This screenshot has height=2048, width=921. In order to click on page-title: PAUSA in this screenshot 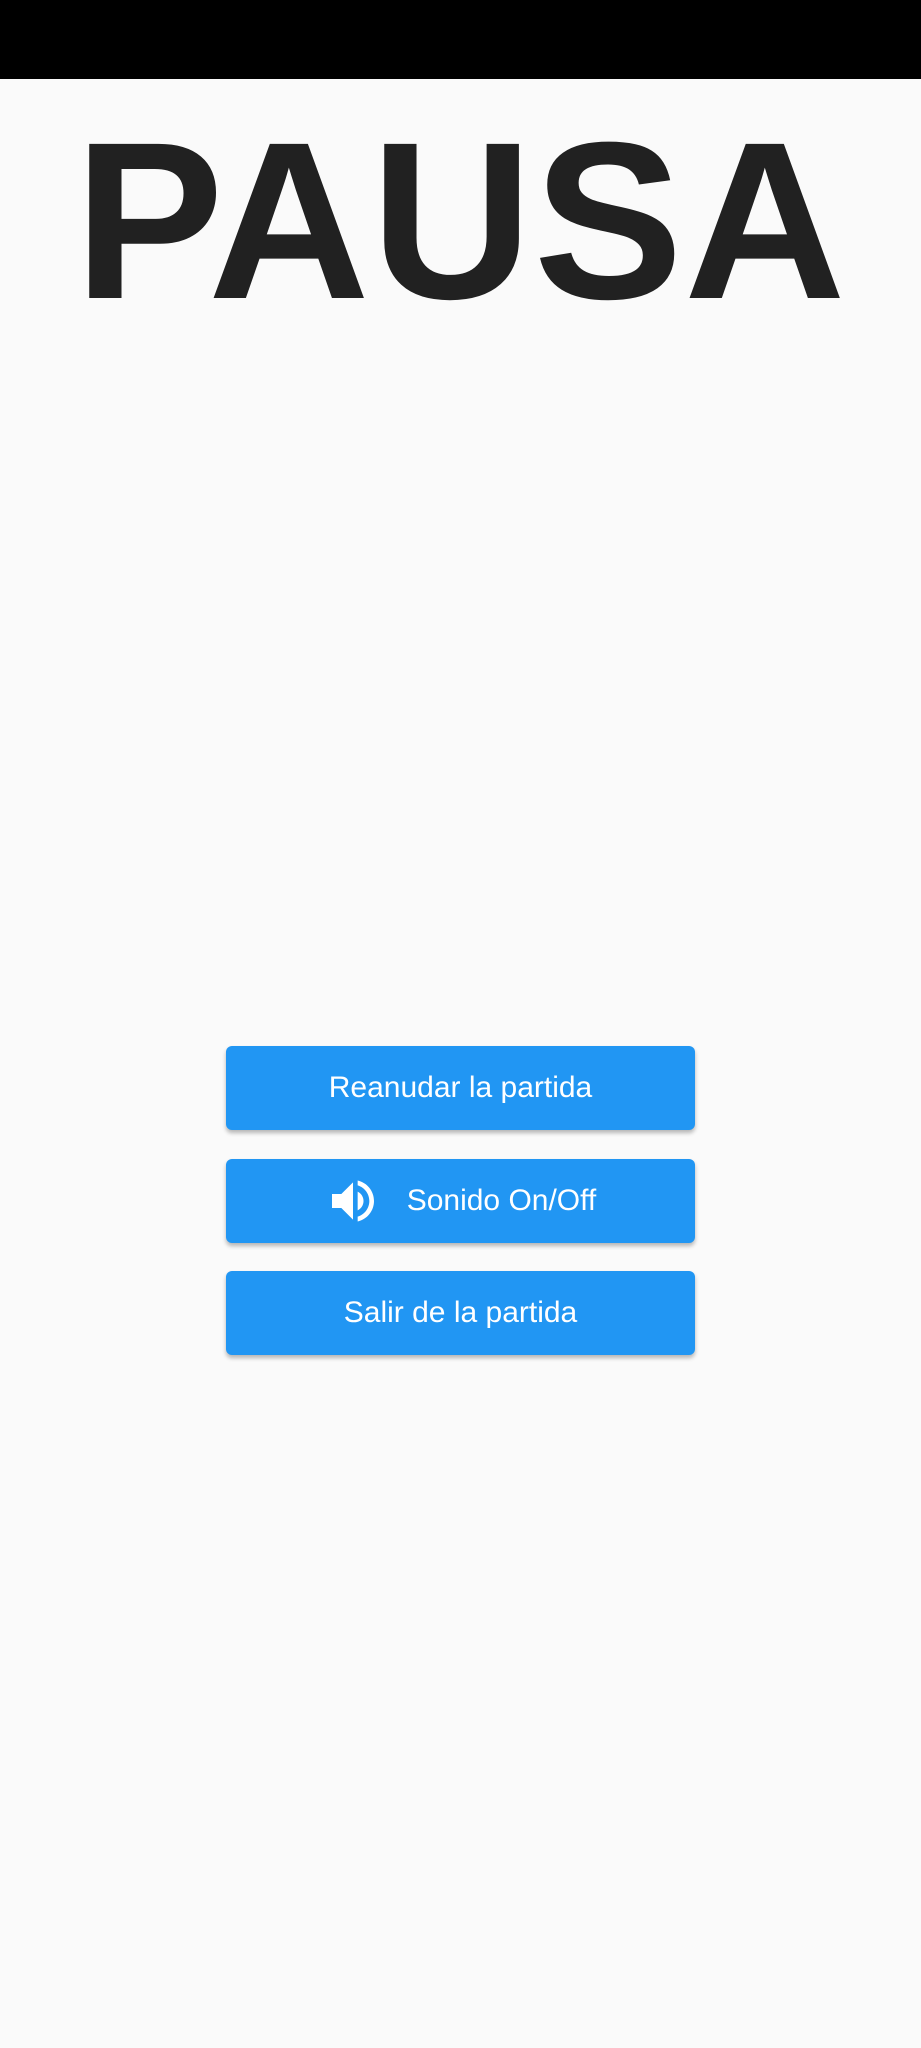, I will do `click(460, 221)`.